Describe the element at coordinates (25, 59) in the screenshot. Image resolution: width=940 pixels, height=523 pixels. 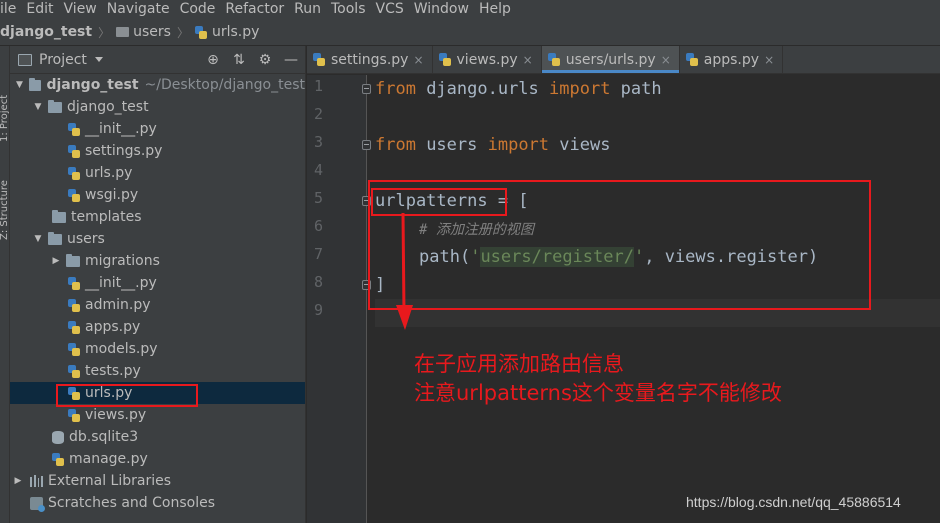
I see `project-icon` at that location.